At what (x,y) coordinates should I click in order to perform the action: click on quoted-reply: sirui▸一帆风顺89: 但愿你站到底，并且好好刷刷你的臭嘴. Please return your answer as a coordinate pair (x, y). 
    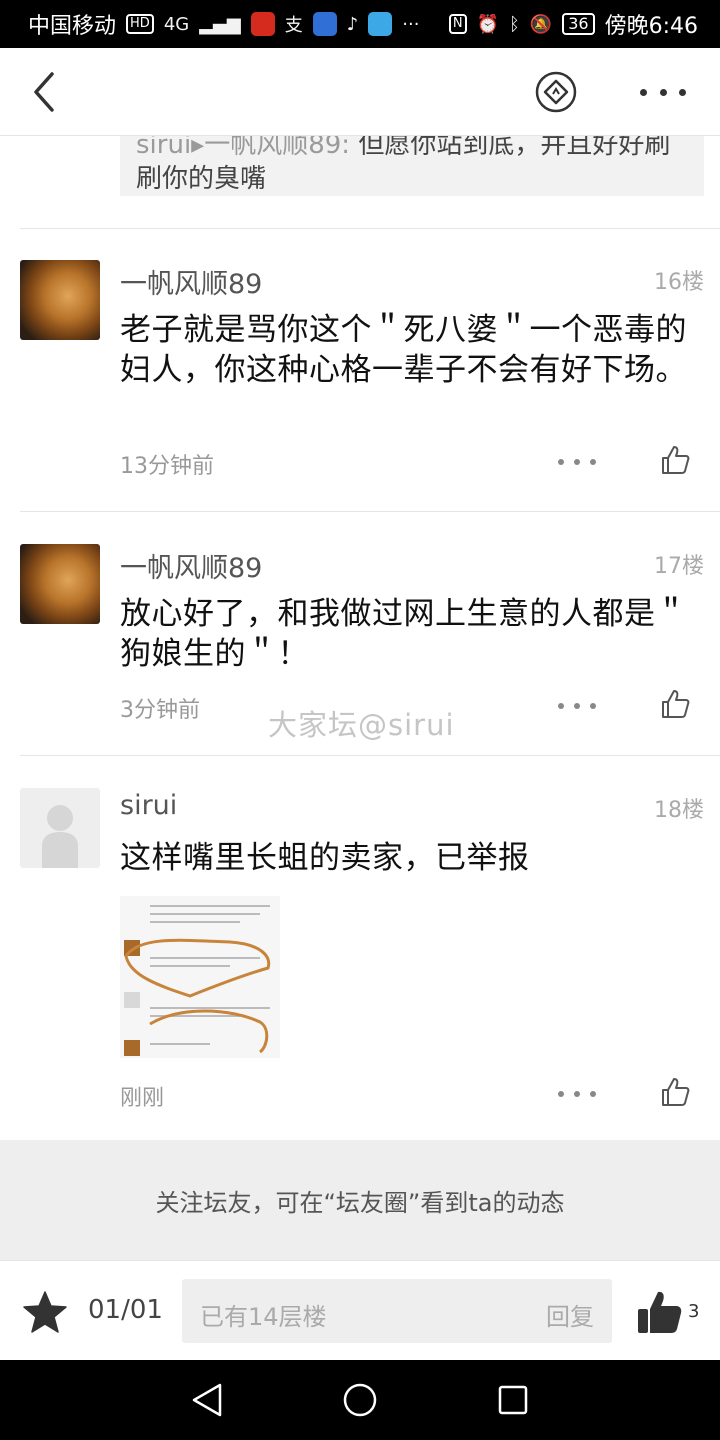
    Looking at the image, I should click on (412, 166).